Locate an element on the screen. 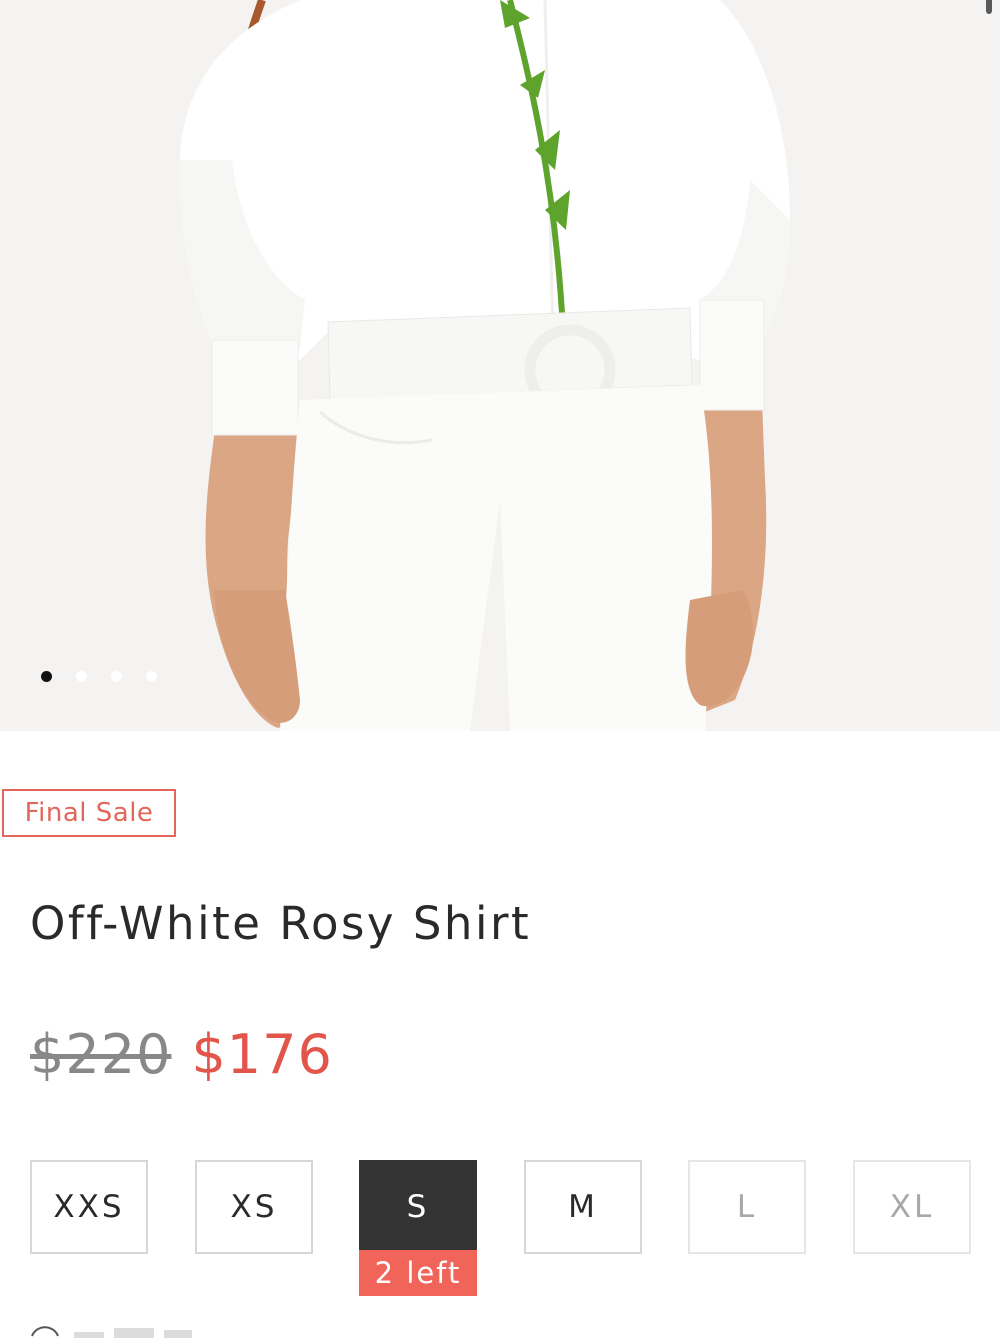  original-price: $220 is located at coordinates (101, 1054).